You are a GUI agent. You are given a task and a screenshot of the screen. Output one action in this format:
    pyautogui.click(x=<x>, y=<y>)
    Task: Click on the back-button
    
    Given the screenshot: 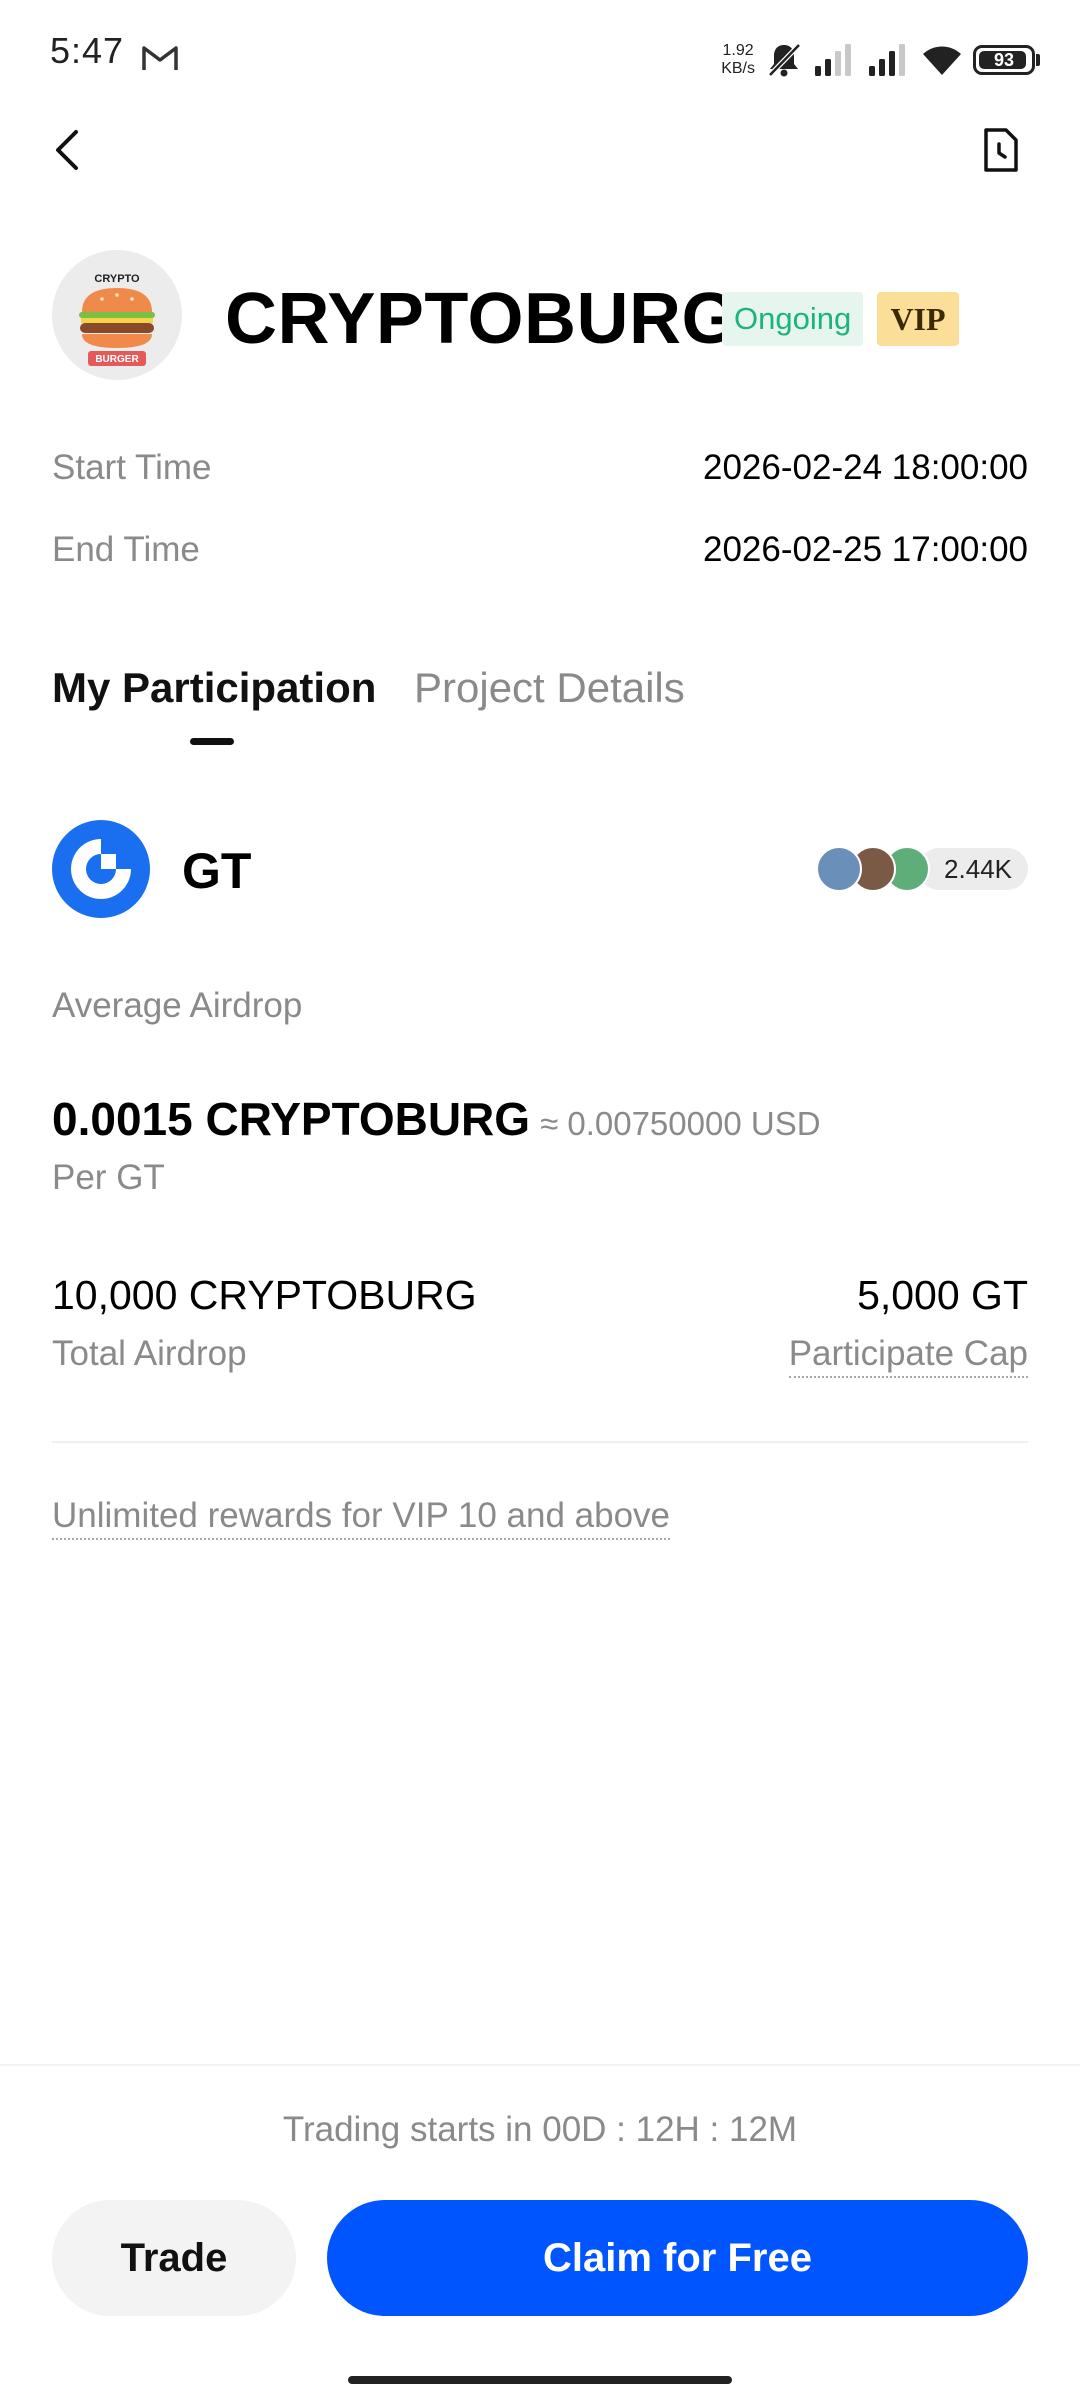 What is the action you would take?
    pyautogui.click(x=70, y=150)
    